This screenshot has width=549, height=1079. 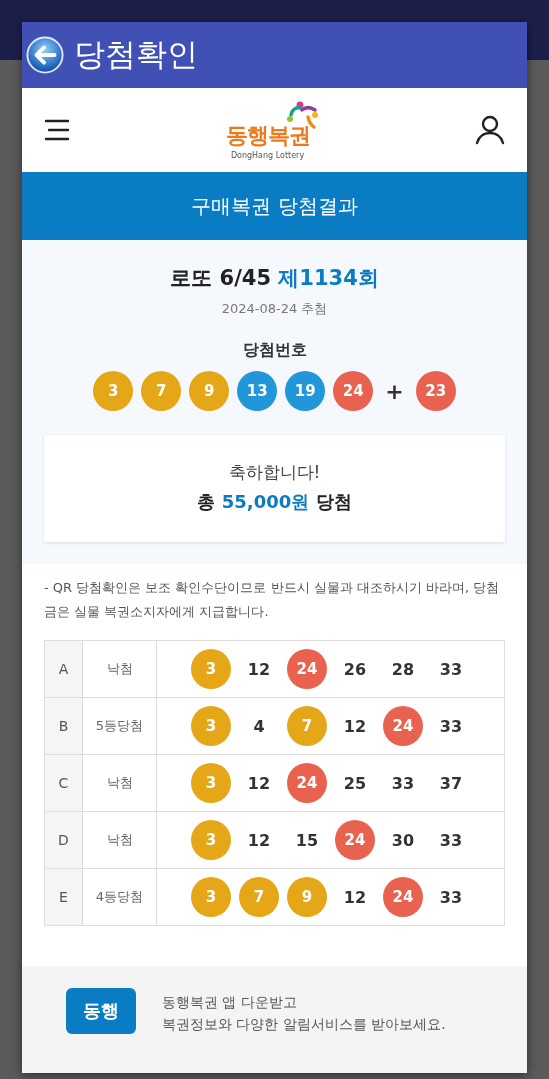 I want to click on congrats-message: 축하합니다!, so click(x=274, y=472).